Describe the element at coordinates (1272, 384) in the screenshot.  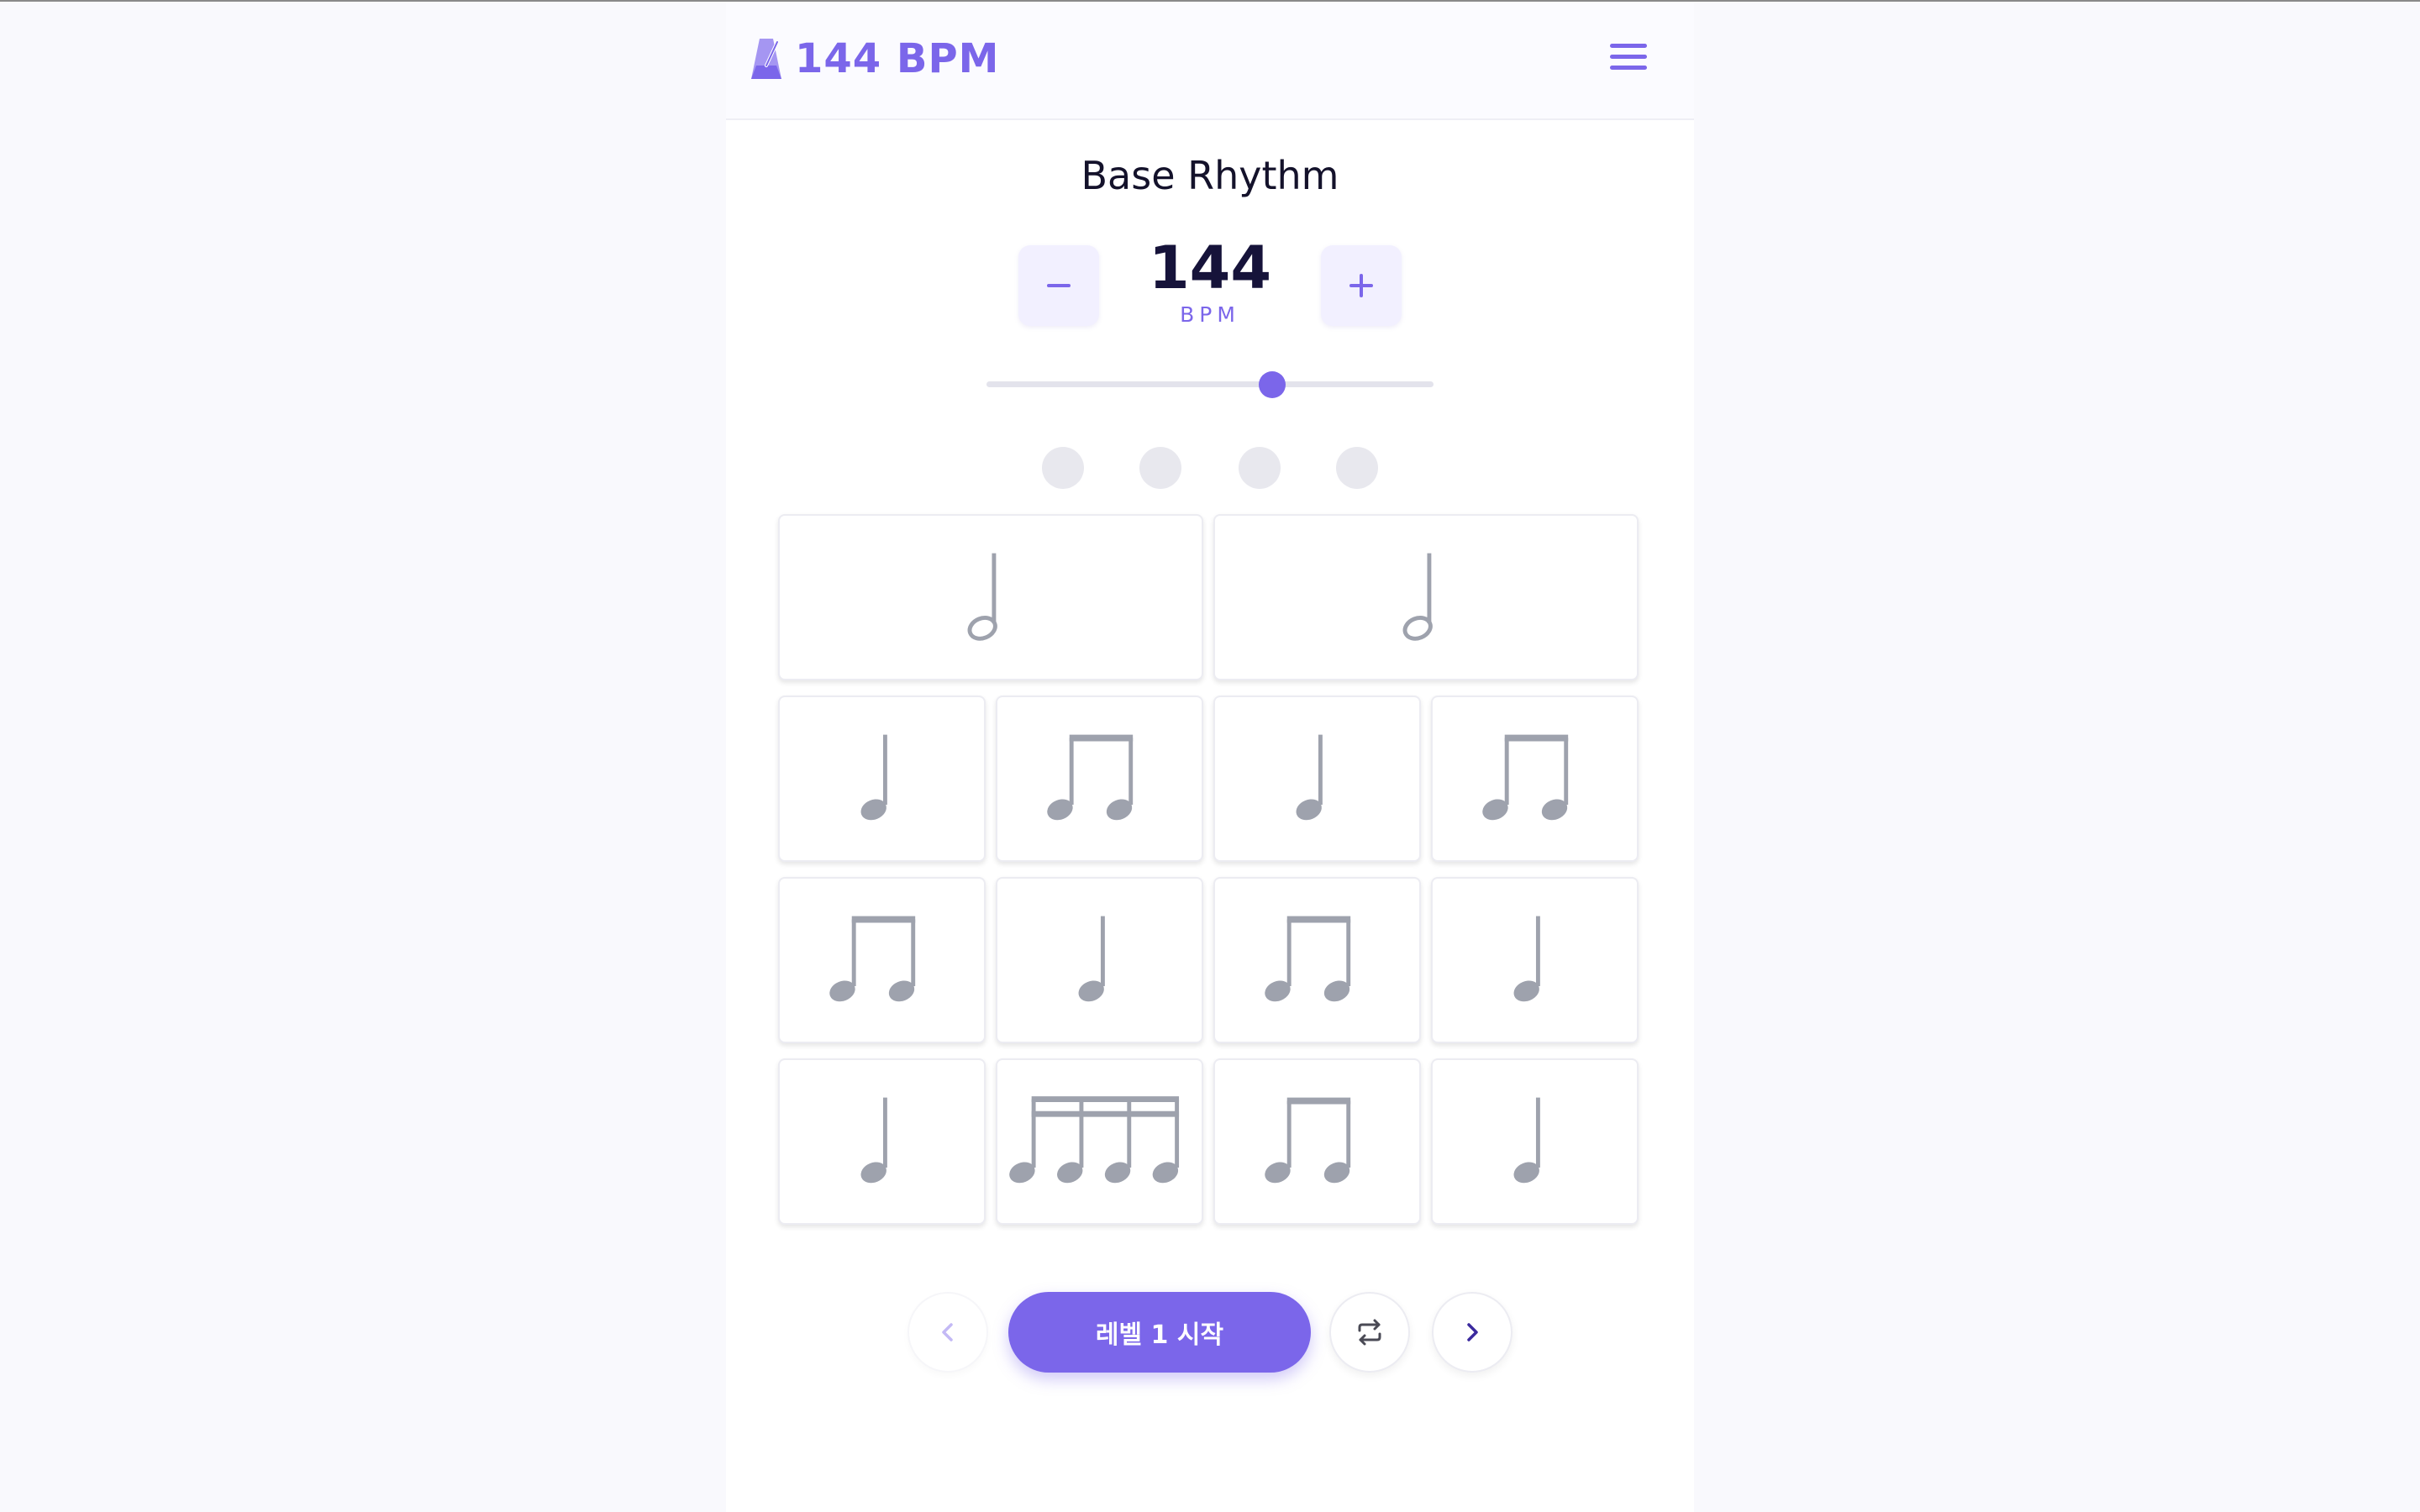
I see `slider-thumb` at that location.